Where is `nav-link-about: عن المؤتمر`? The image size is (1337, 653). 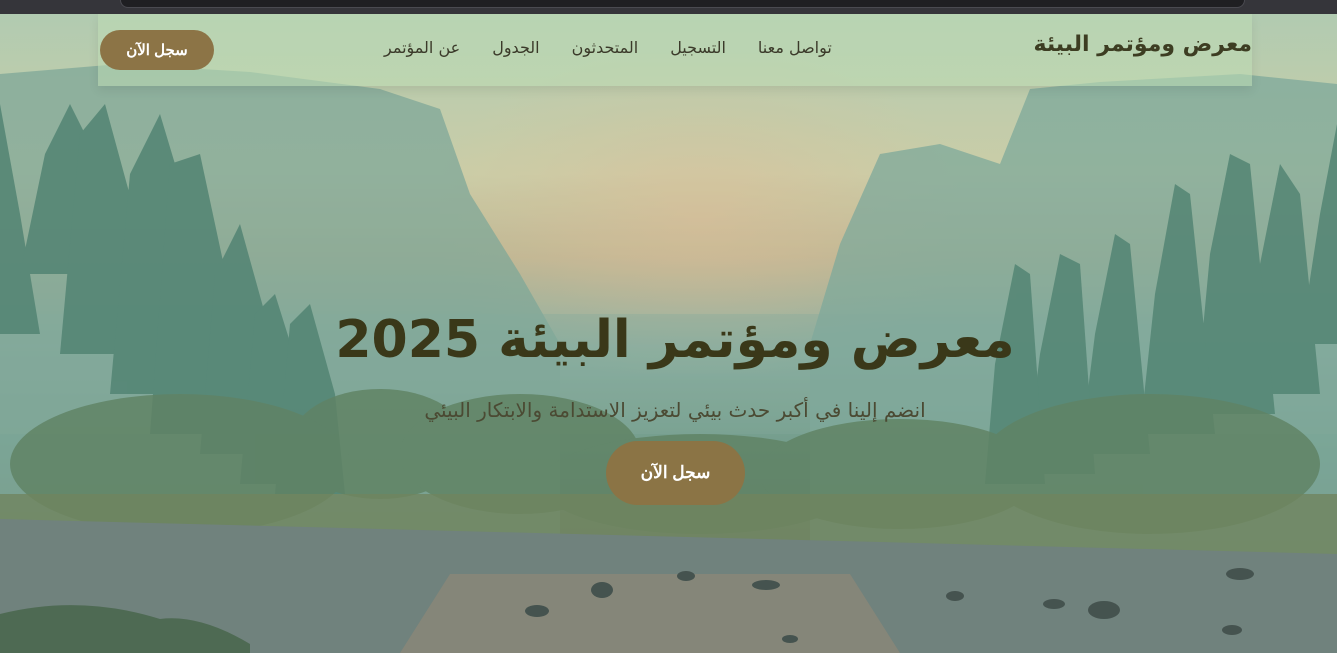
nav-link-about: عن المؤتمر is located at coordinates (422, 47).